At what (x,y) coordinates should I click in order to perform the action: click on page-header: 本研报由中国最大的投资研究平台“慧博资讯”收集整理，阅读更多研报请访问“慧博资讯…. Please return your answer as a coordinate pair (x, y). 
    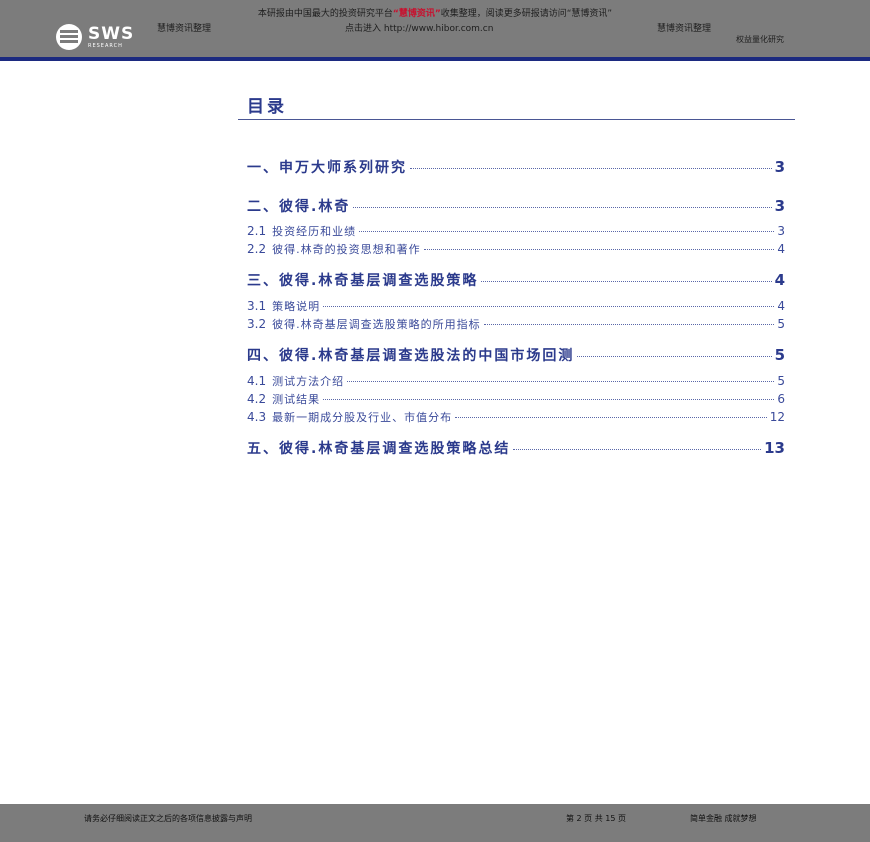
    Looking at the image, I should click on (435, 28).